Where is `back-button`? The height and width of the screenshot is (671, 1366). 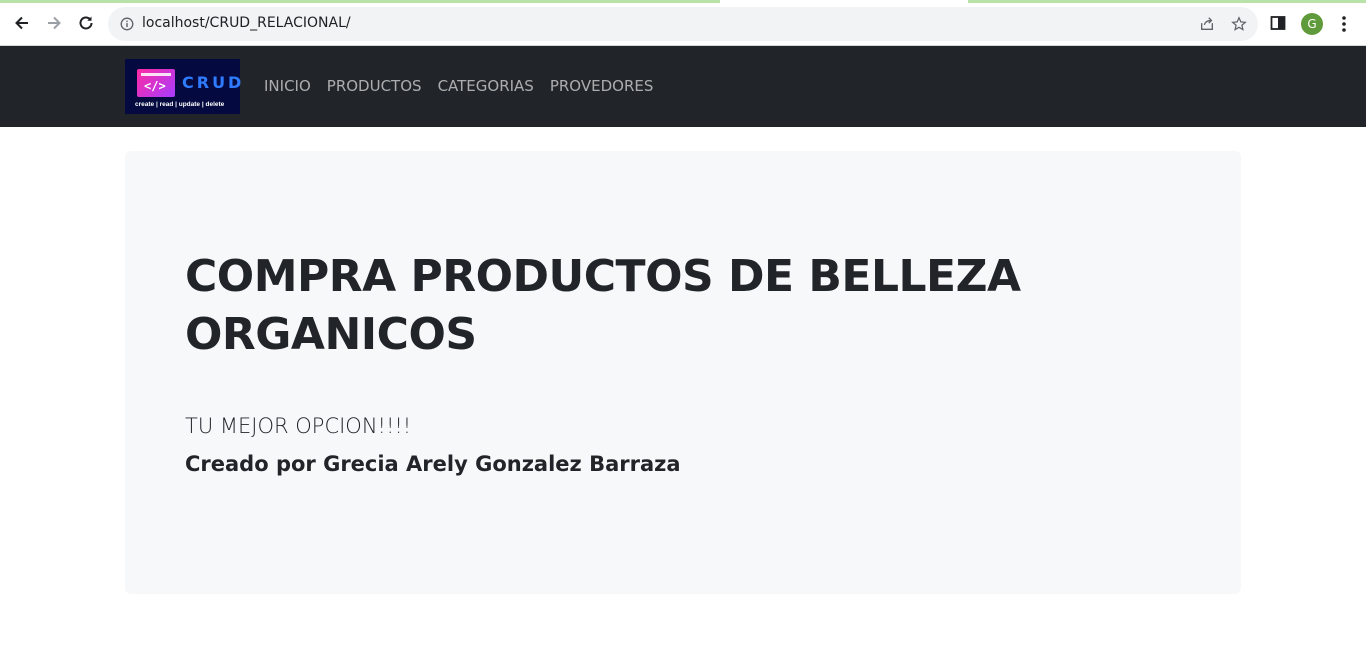
back-button is located at coordinates (22, 23).